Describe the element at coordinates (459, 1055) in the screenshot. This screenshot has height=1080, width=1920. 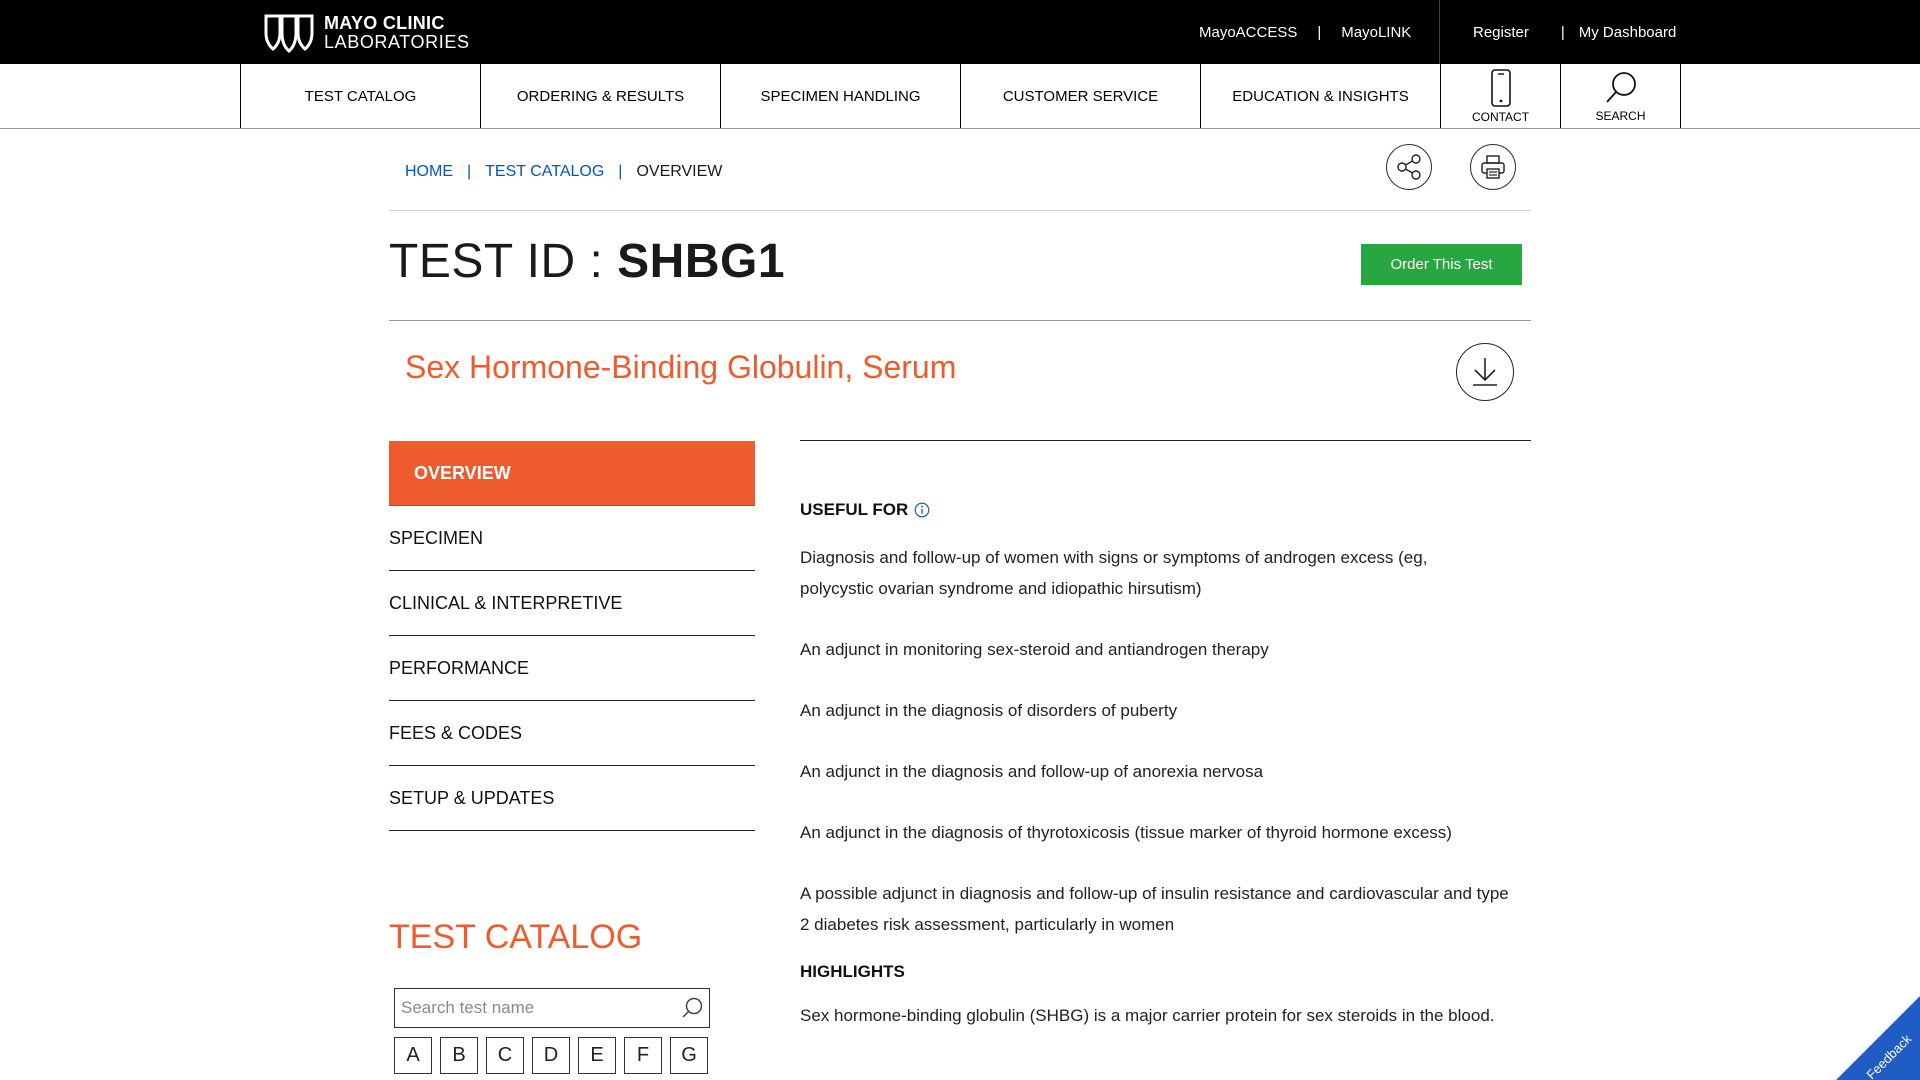
I see `letter-b-button: B` at that location.